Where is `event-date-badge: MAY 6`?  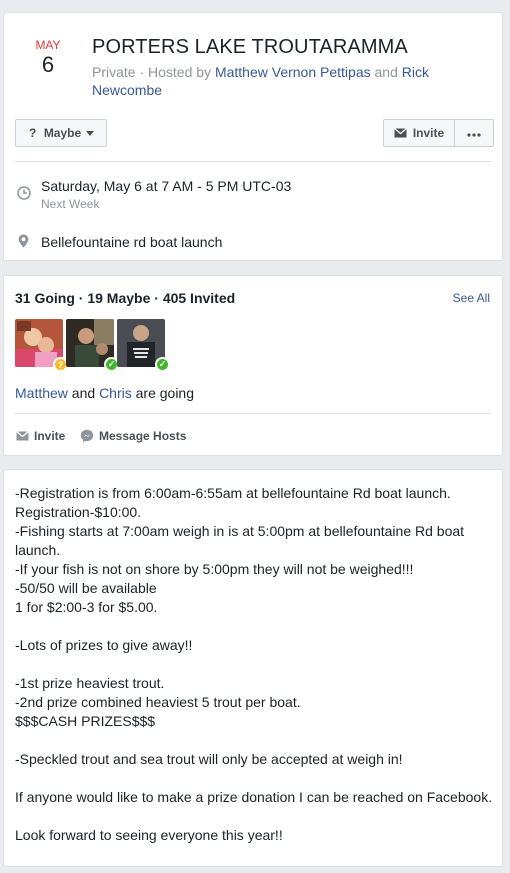 event-date-badge: MAY 6 is located at coordinates (48, 58).